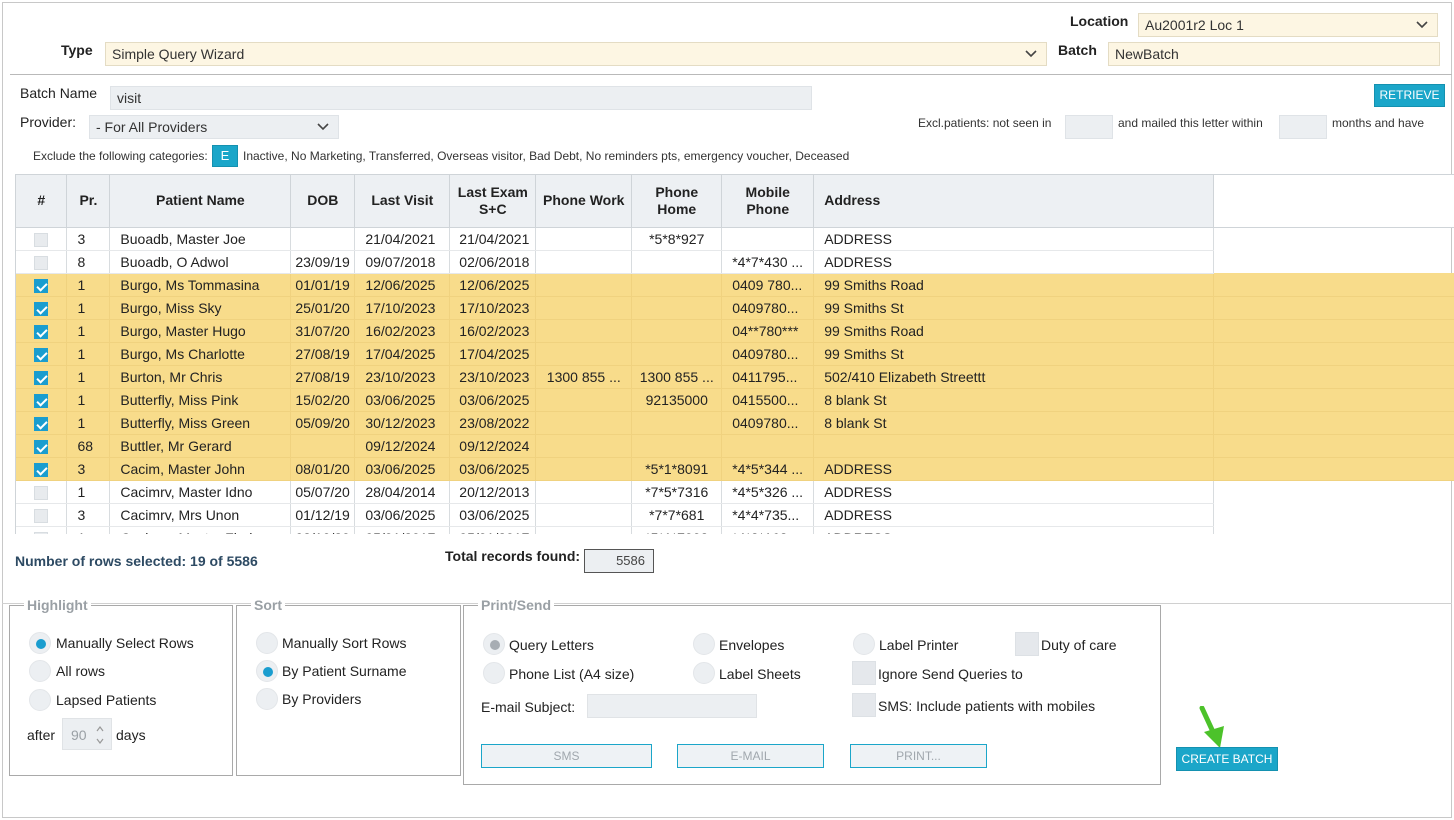 This screenshot has height=820, width=1454. What do you see at coordinates (677, 239) in the screenshot?
I see `cell-phone-home: *5*8*927` at bounding box center [677, 239].